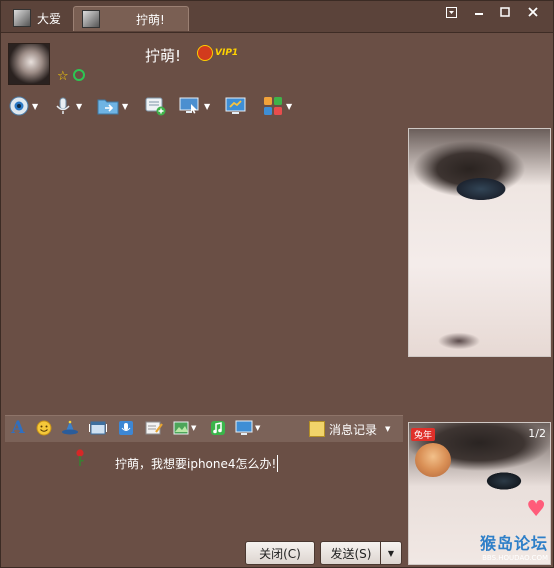 The image size is (554, 568). I want to click on cupid-icon, so click(433, 460).